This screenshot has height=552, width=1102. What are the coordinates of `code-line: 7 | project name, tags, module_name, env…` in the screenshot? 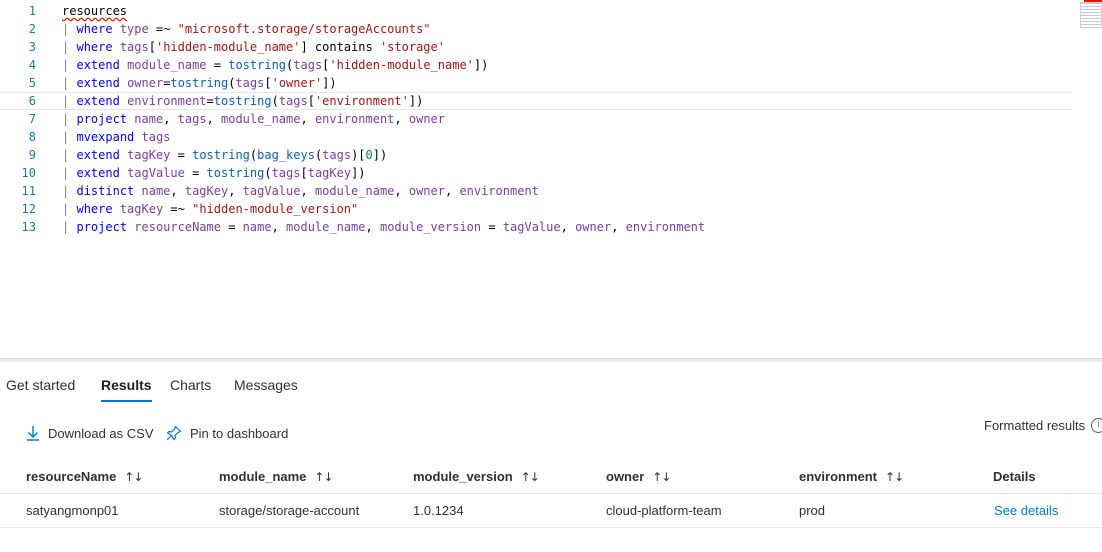 It's located at (551, 119).